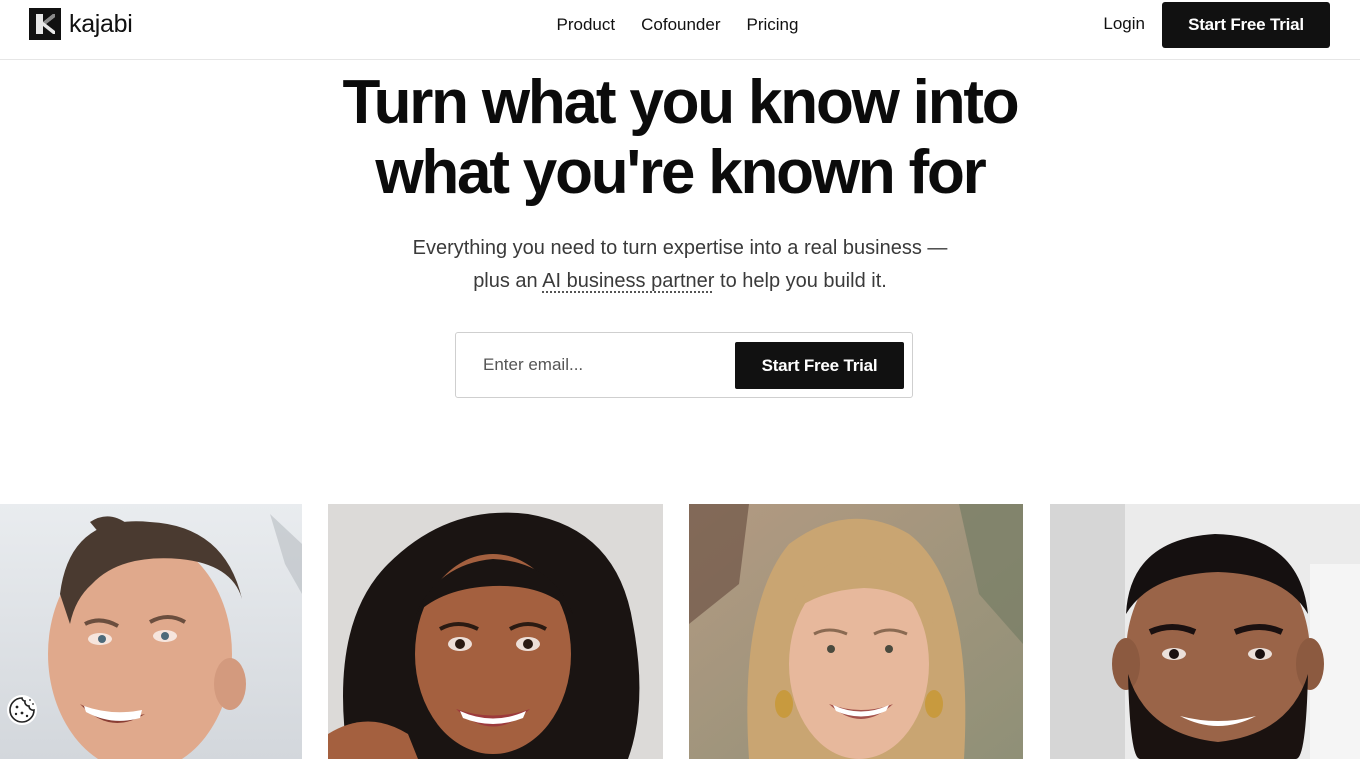  What do you see at coordinates (628, 281) in the screenshot?
I see `ai-business-partner-link: AI business partner` at bounding box center [628, 281].